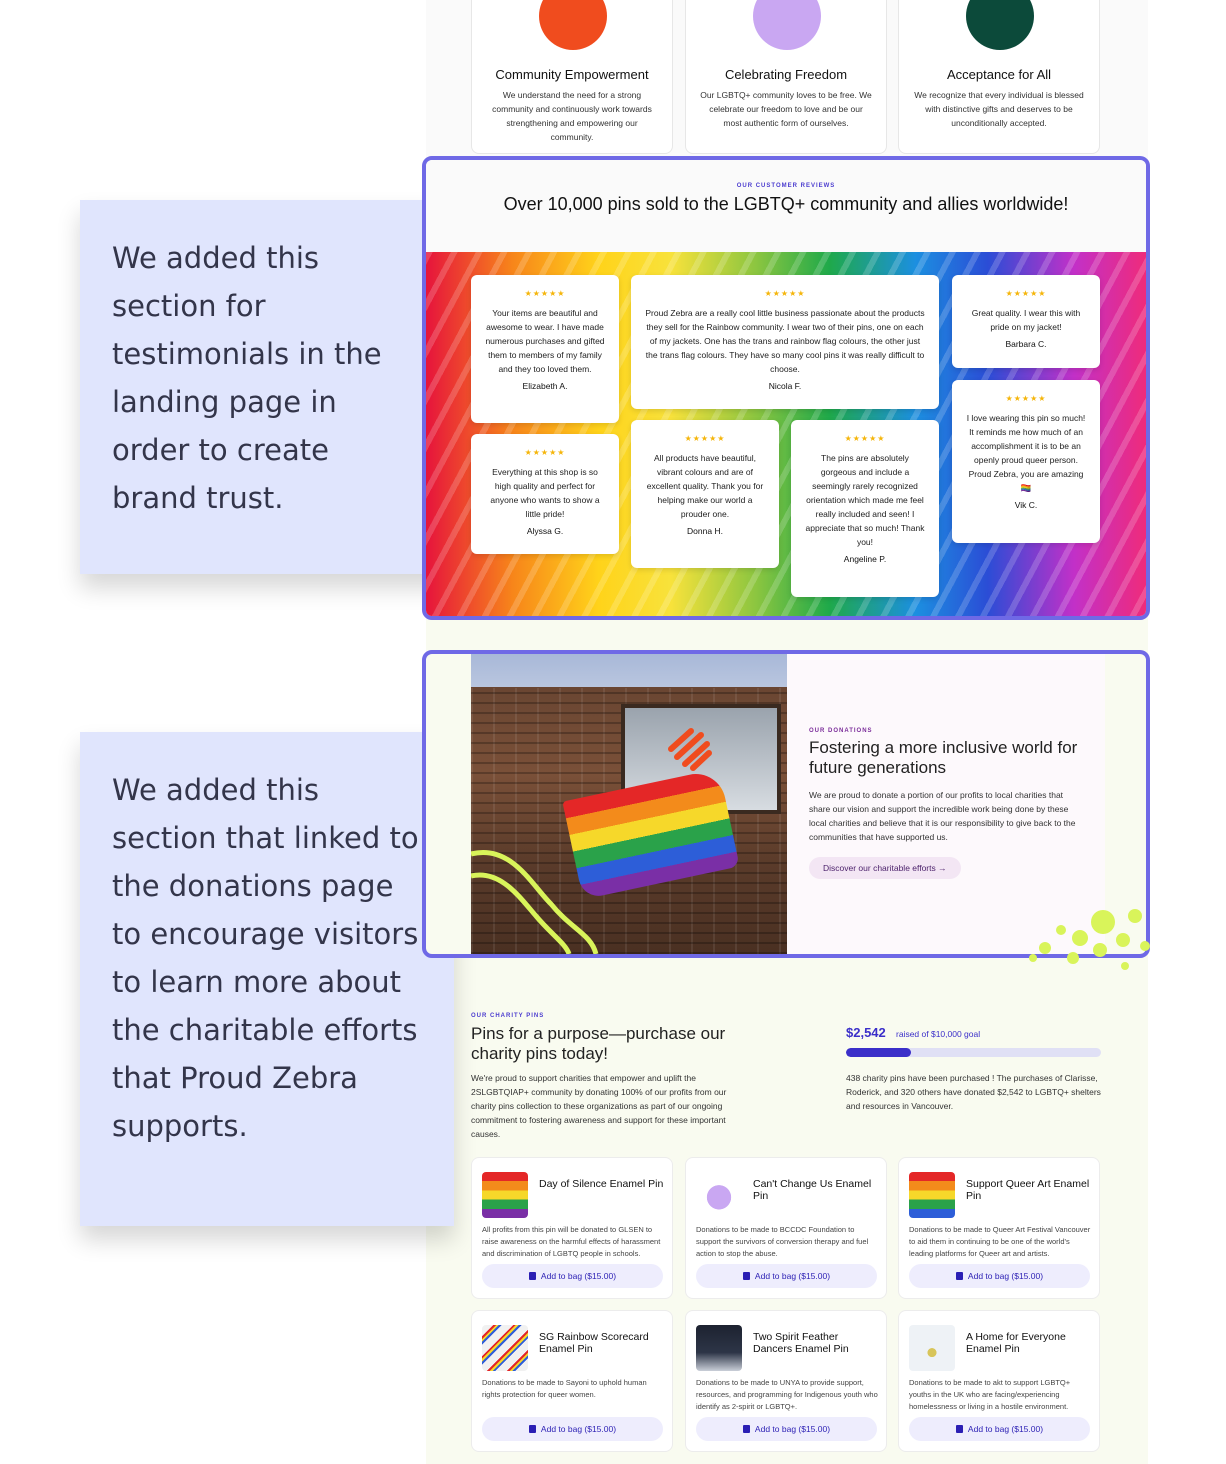 The width and height of the screenshot is (1226, 1464). I want to click on pin-name: SG Rainbow Scorecard Enamel Pin, so click(594, 1343).